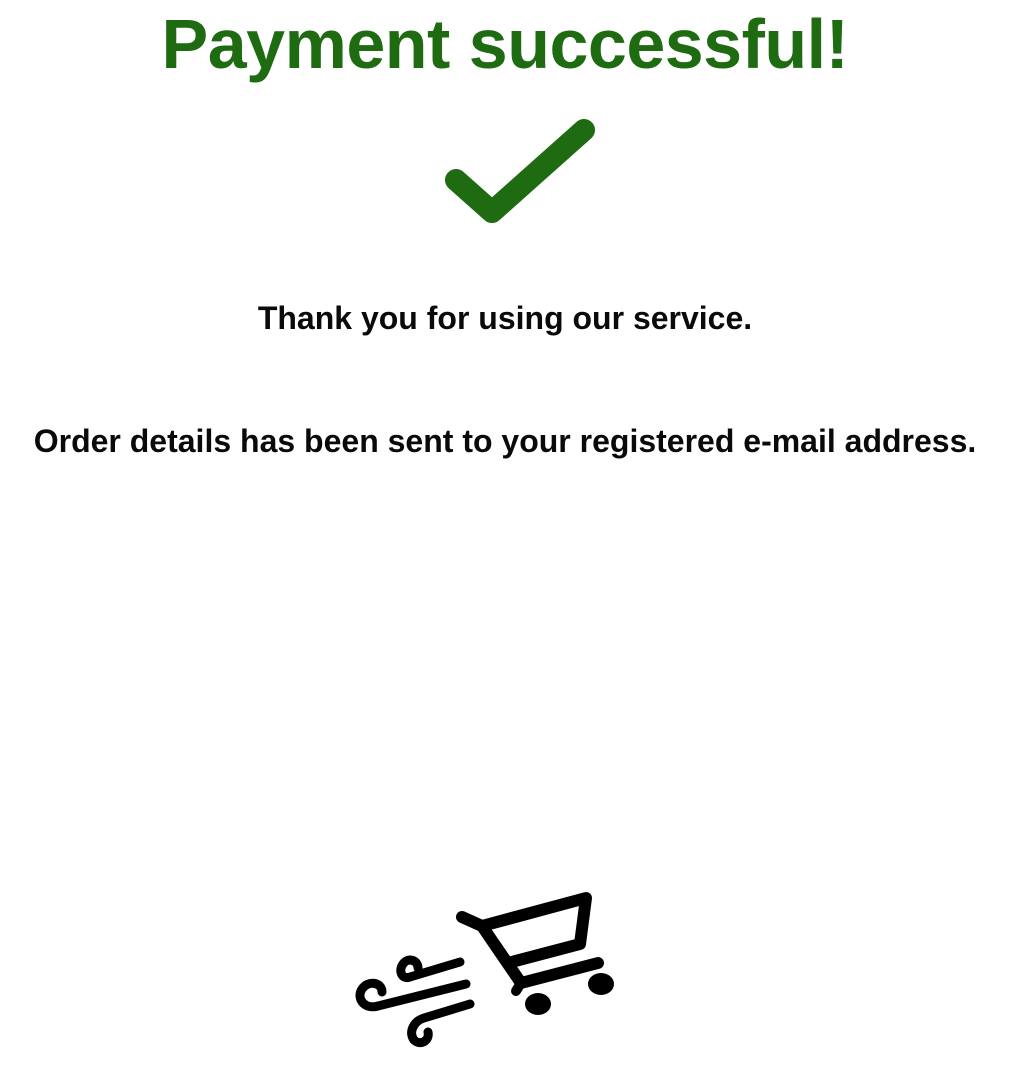 This screenshot has height=1079, width=1010. What do you see at coordinates (484, 970) in the screenshot?
I see `fast-shopping-cart-icon` at bounding box center [484, 970].